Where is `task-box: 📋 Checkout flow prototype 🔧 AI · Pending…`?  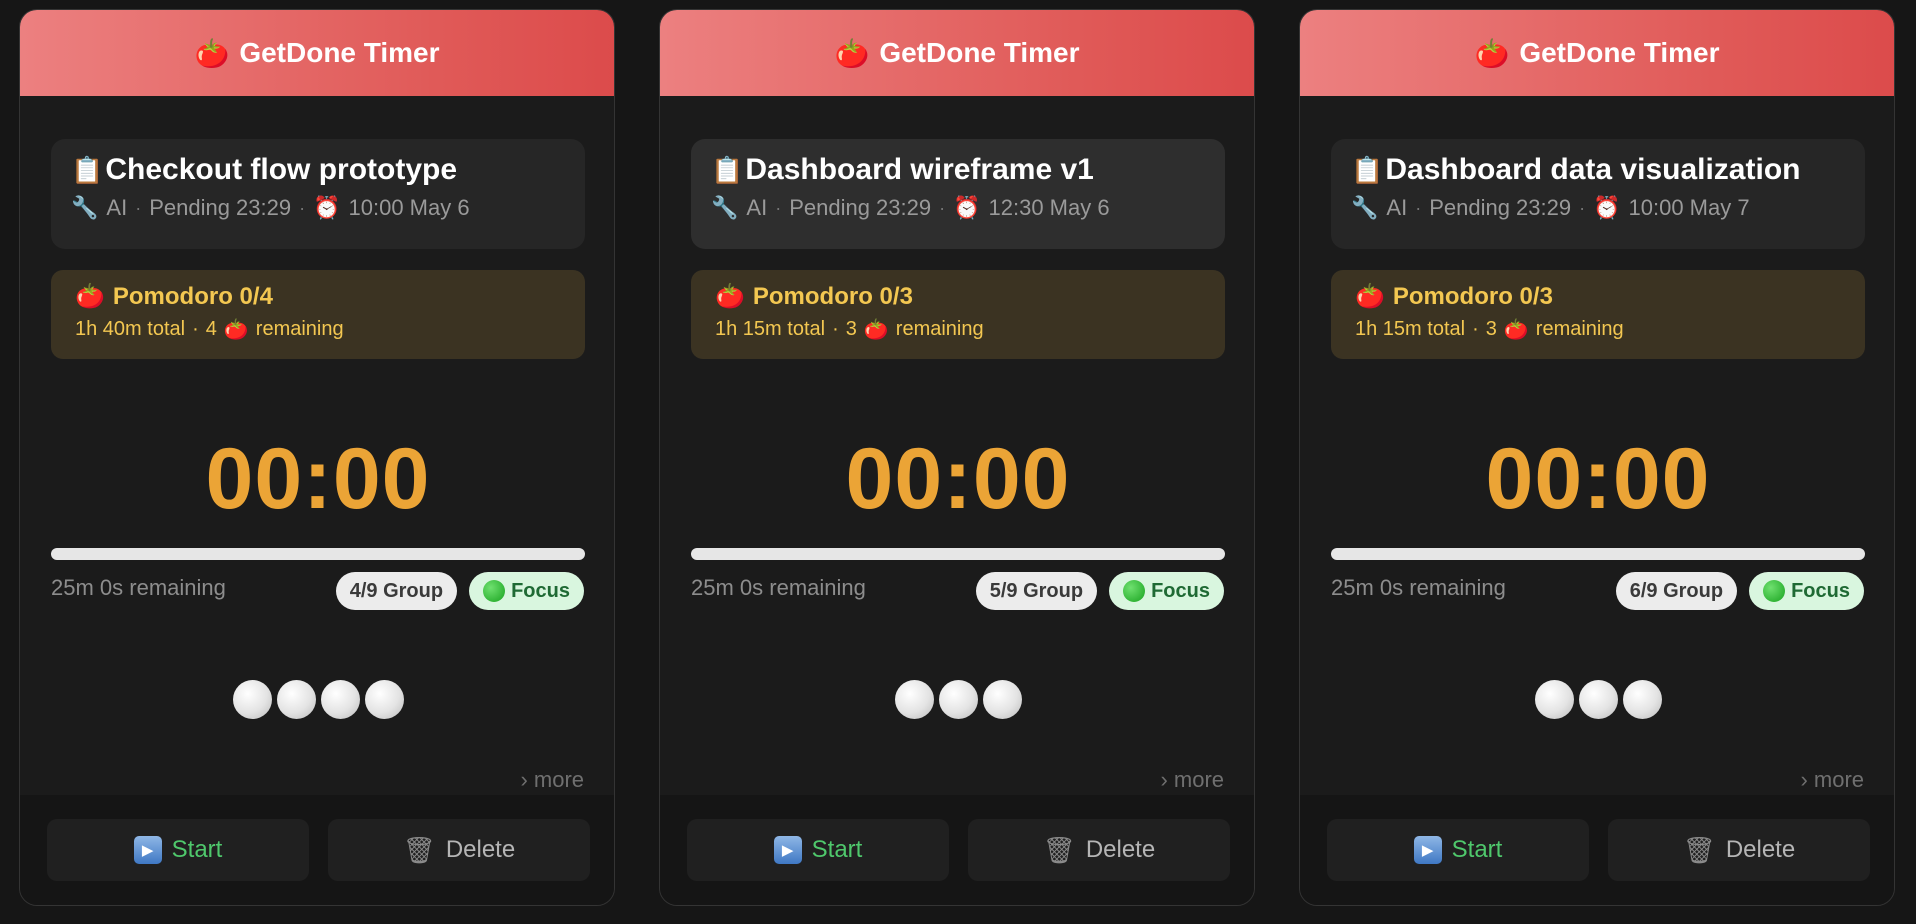
task-box: 📋 Checkout flow prototype 🔧 AI · Pending… is located at coordinates (318, 194).